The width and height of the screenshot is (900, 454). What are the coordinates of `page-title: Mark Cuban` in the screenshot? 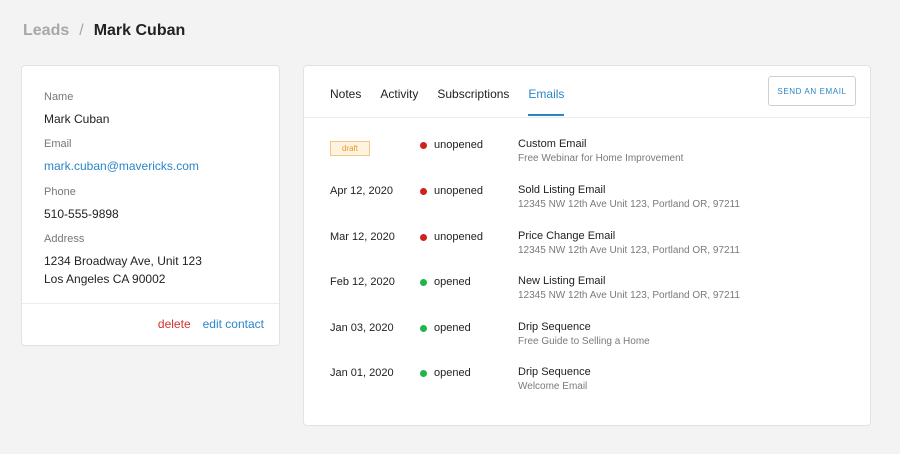 It's located at (139, 30).